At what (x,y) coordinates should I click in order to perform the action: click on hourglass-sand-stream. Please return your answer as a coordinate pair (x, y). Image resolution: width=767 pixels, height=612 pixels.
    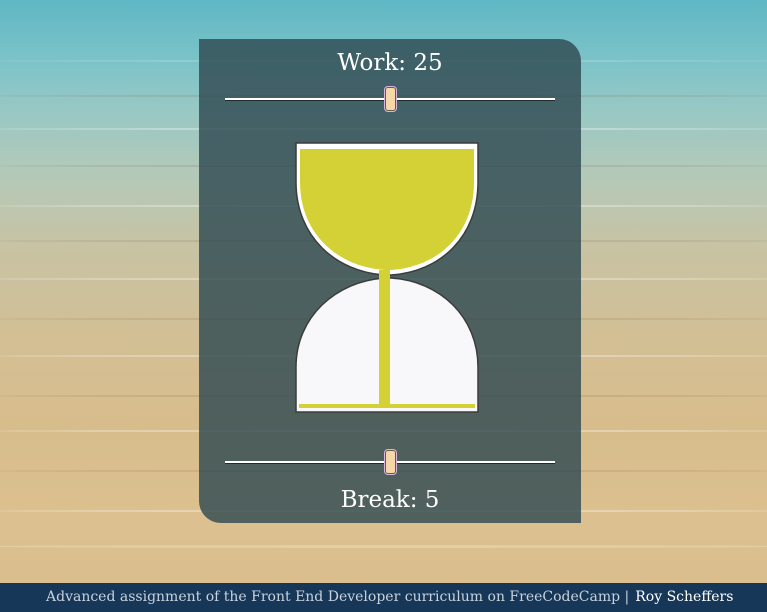
    Looking at the image, I should click on (384, 338).